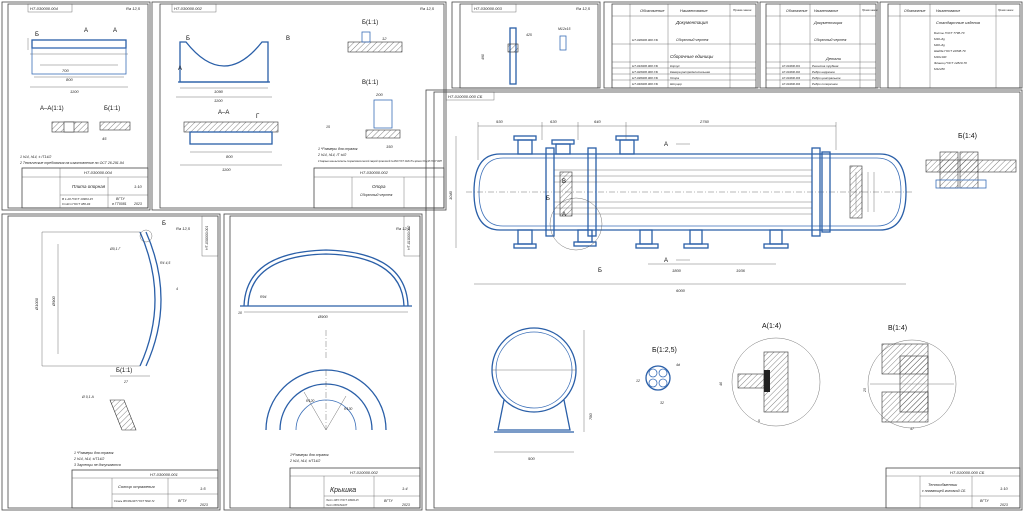 The width and height of the screenshot is (1024, 512). What do you see at coordinates (177, 289) in the screenshot?
I see `svg-text: 4` at bounding box center [177, 289].